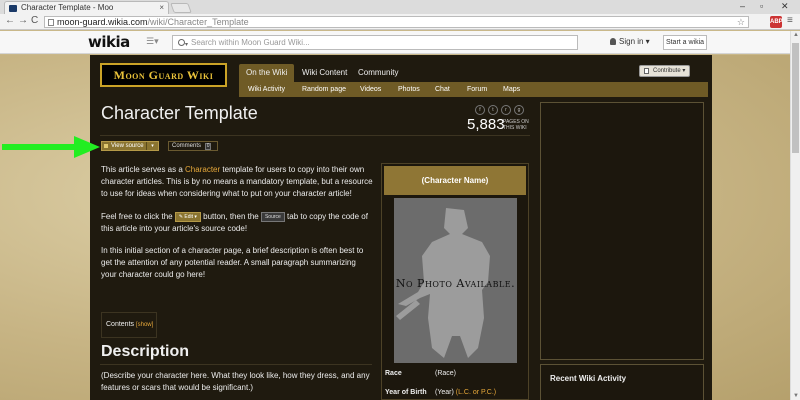  What do you see at coordinates (455, 180) in the screenshot?
I see `infobox-title: (Character Name)` at bounding box center [455, 180].